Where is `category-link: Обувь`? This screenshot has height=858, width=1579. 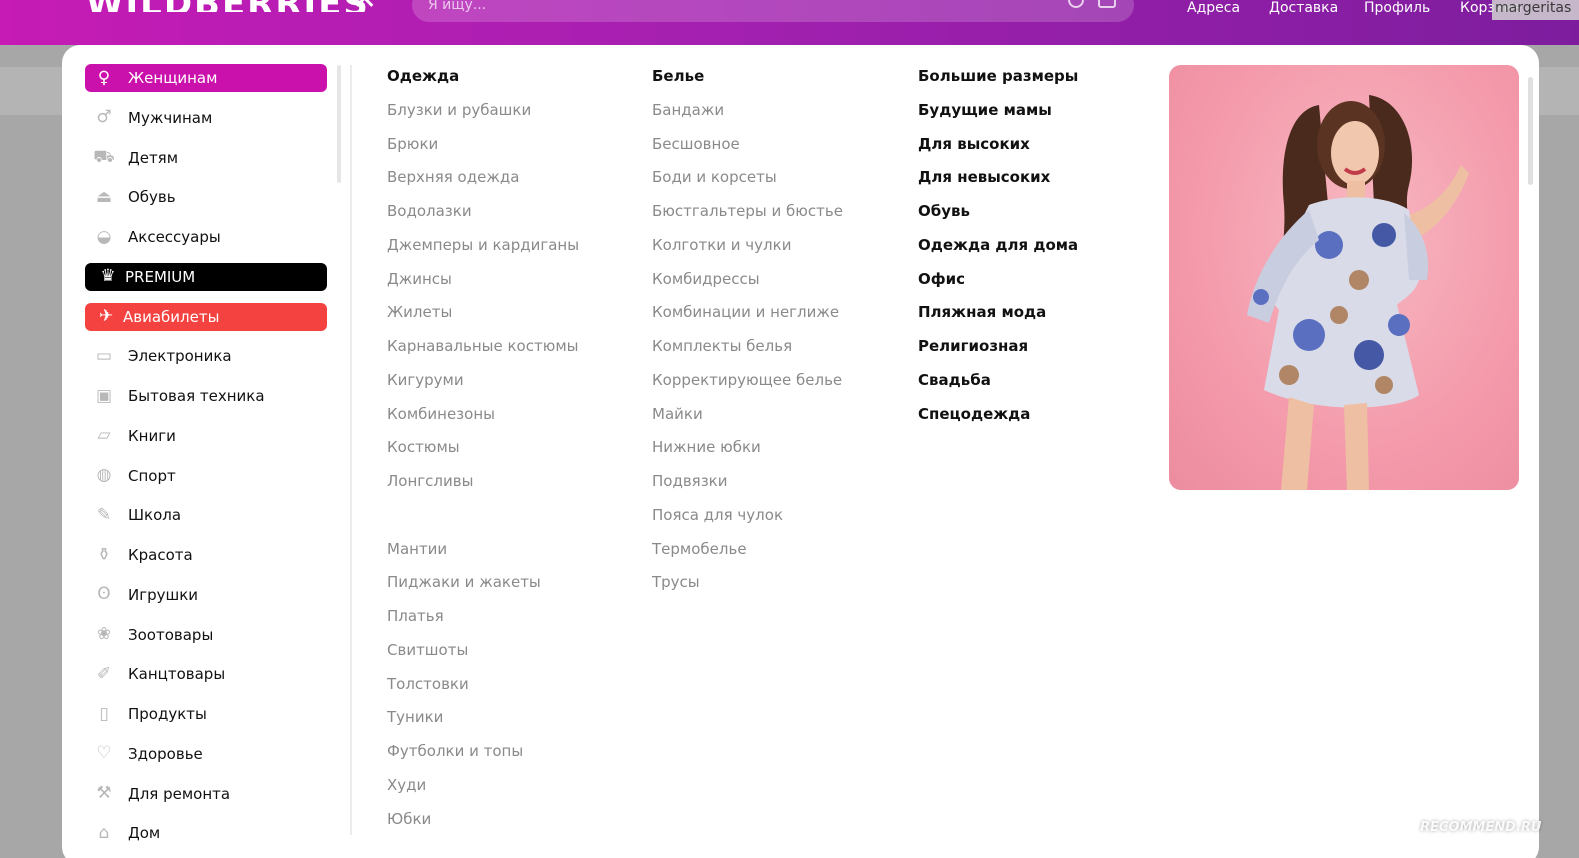
category-link: Обувь is located at coordinates (998, 218).